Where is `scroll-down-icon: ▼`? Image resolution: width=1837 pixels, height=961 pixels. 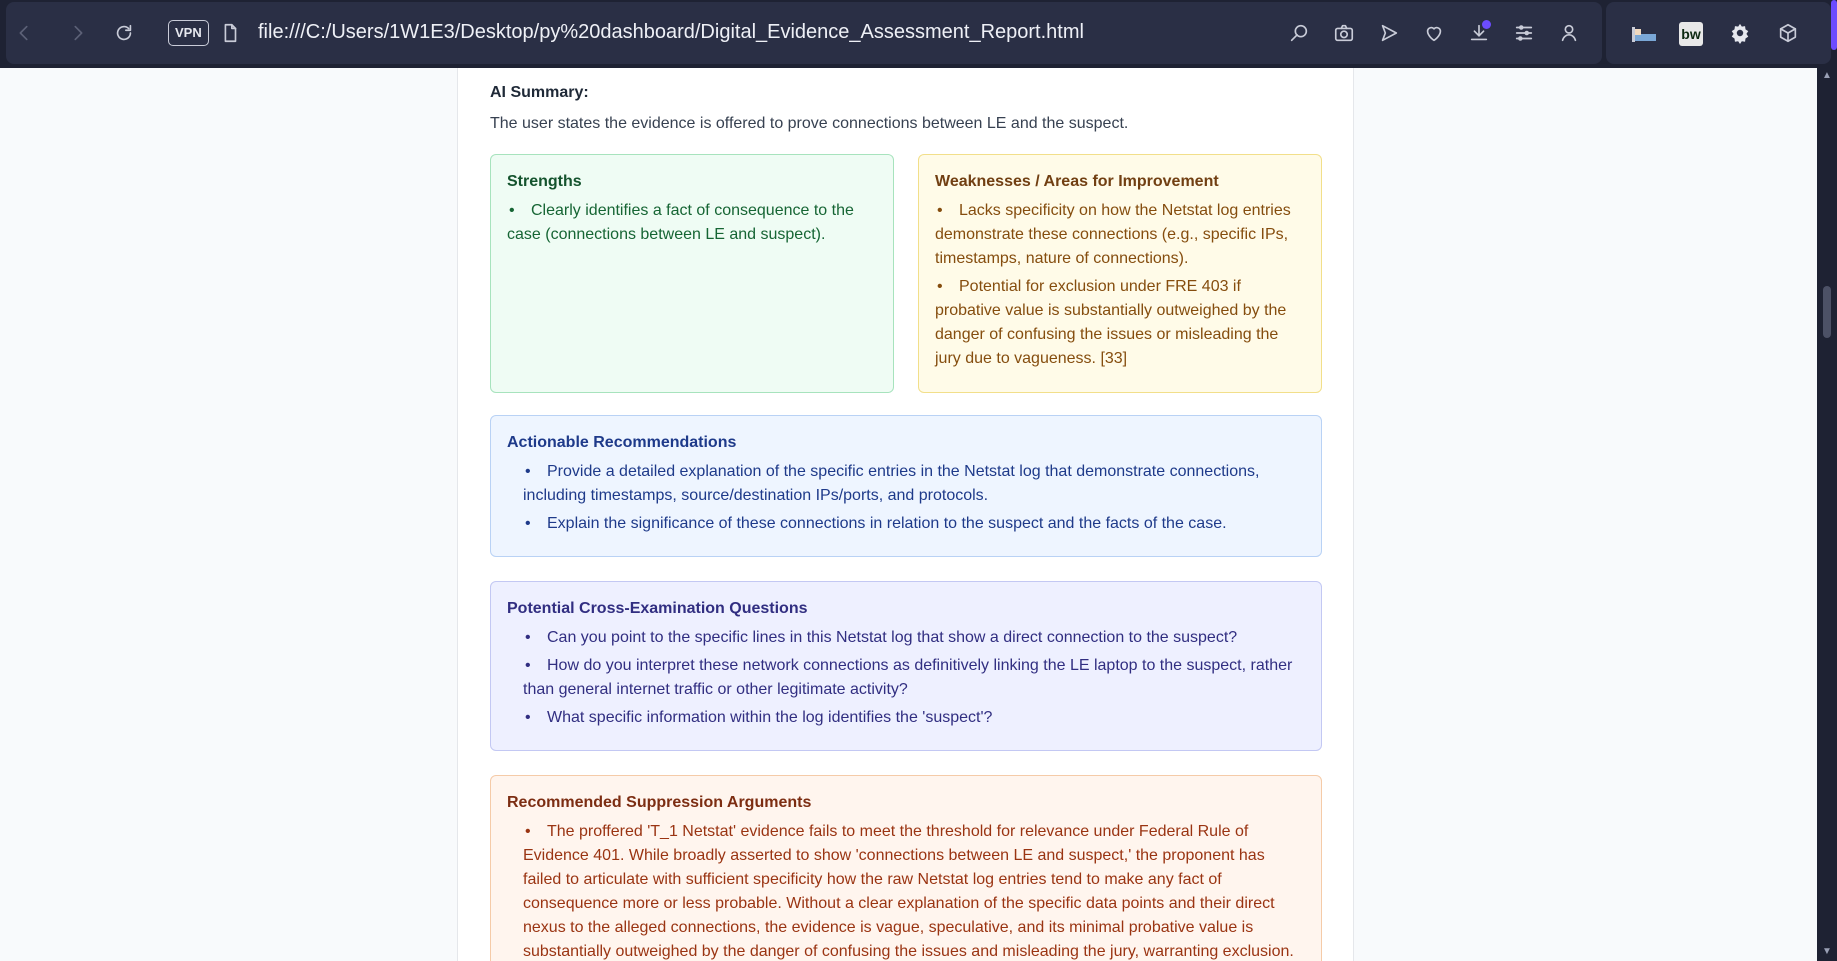 scroll-down-icon: ▼ is located at coordinates (1827, 951).